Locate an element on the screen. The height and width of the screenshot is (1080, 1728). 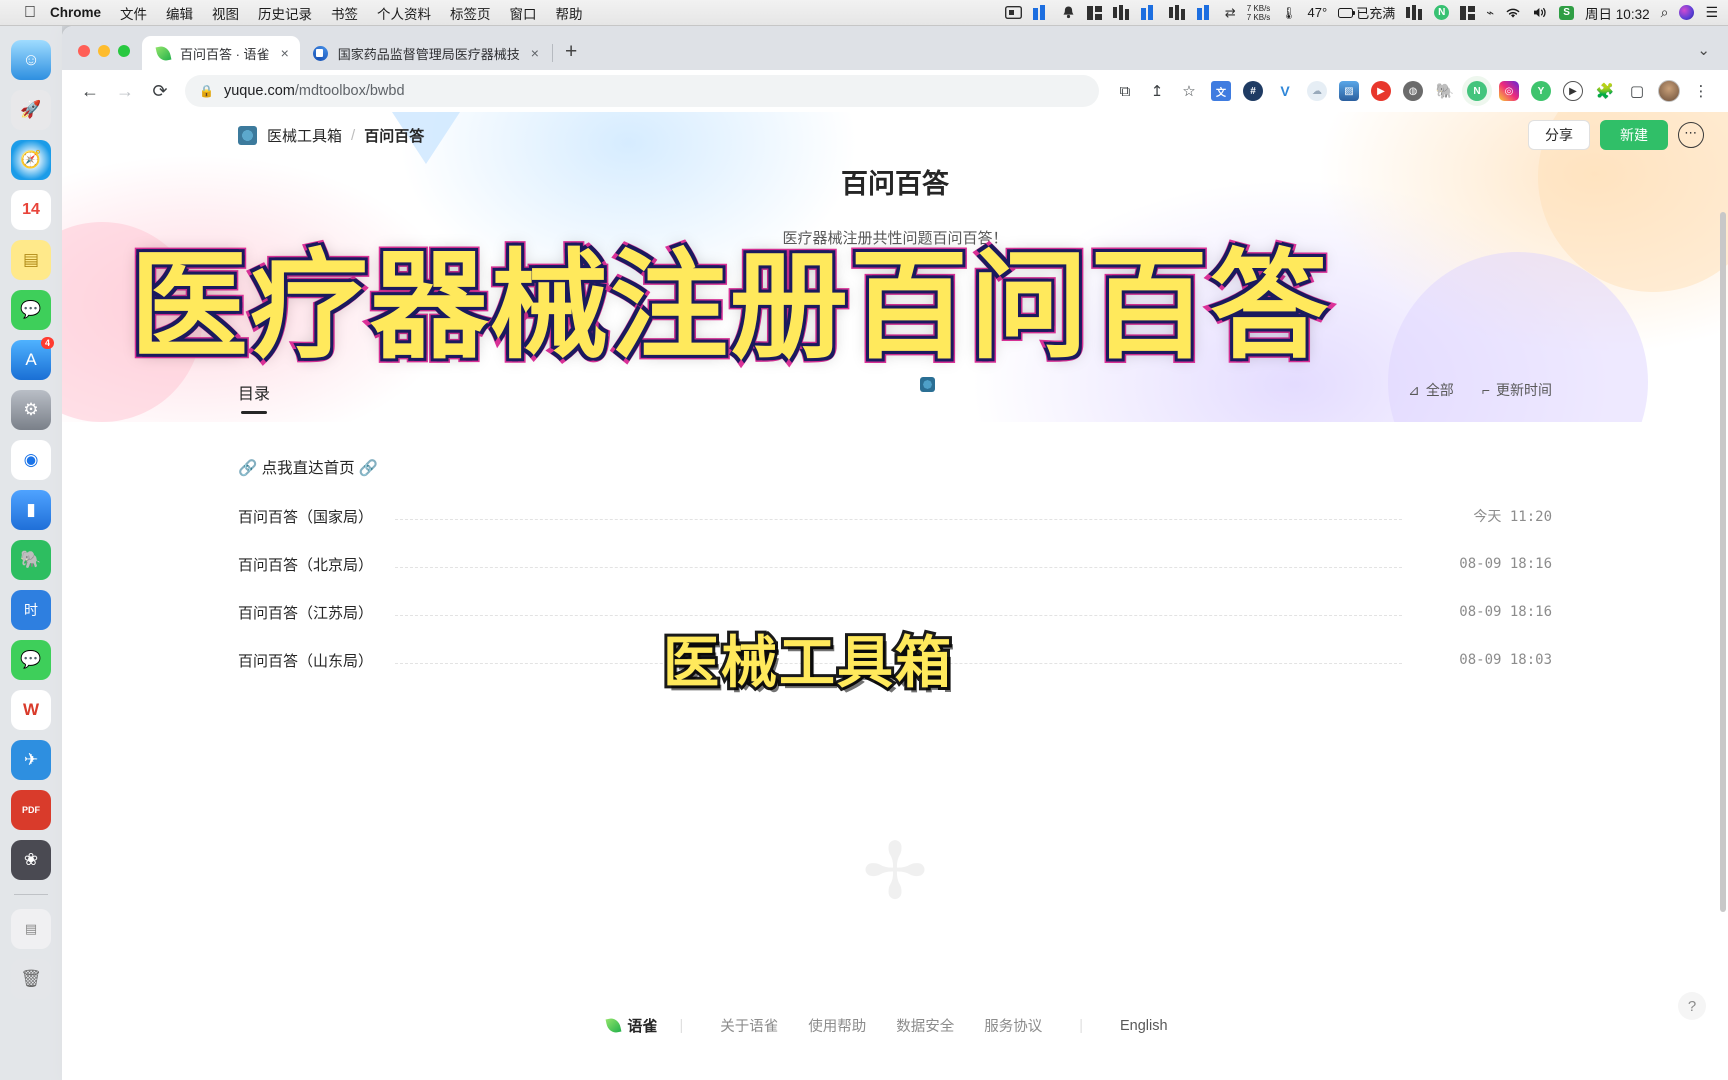
blue-bar-icon is located at coordinates (1205, 12).